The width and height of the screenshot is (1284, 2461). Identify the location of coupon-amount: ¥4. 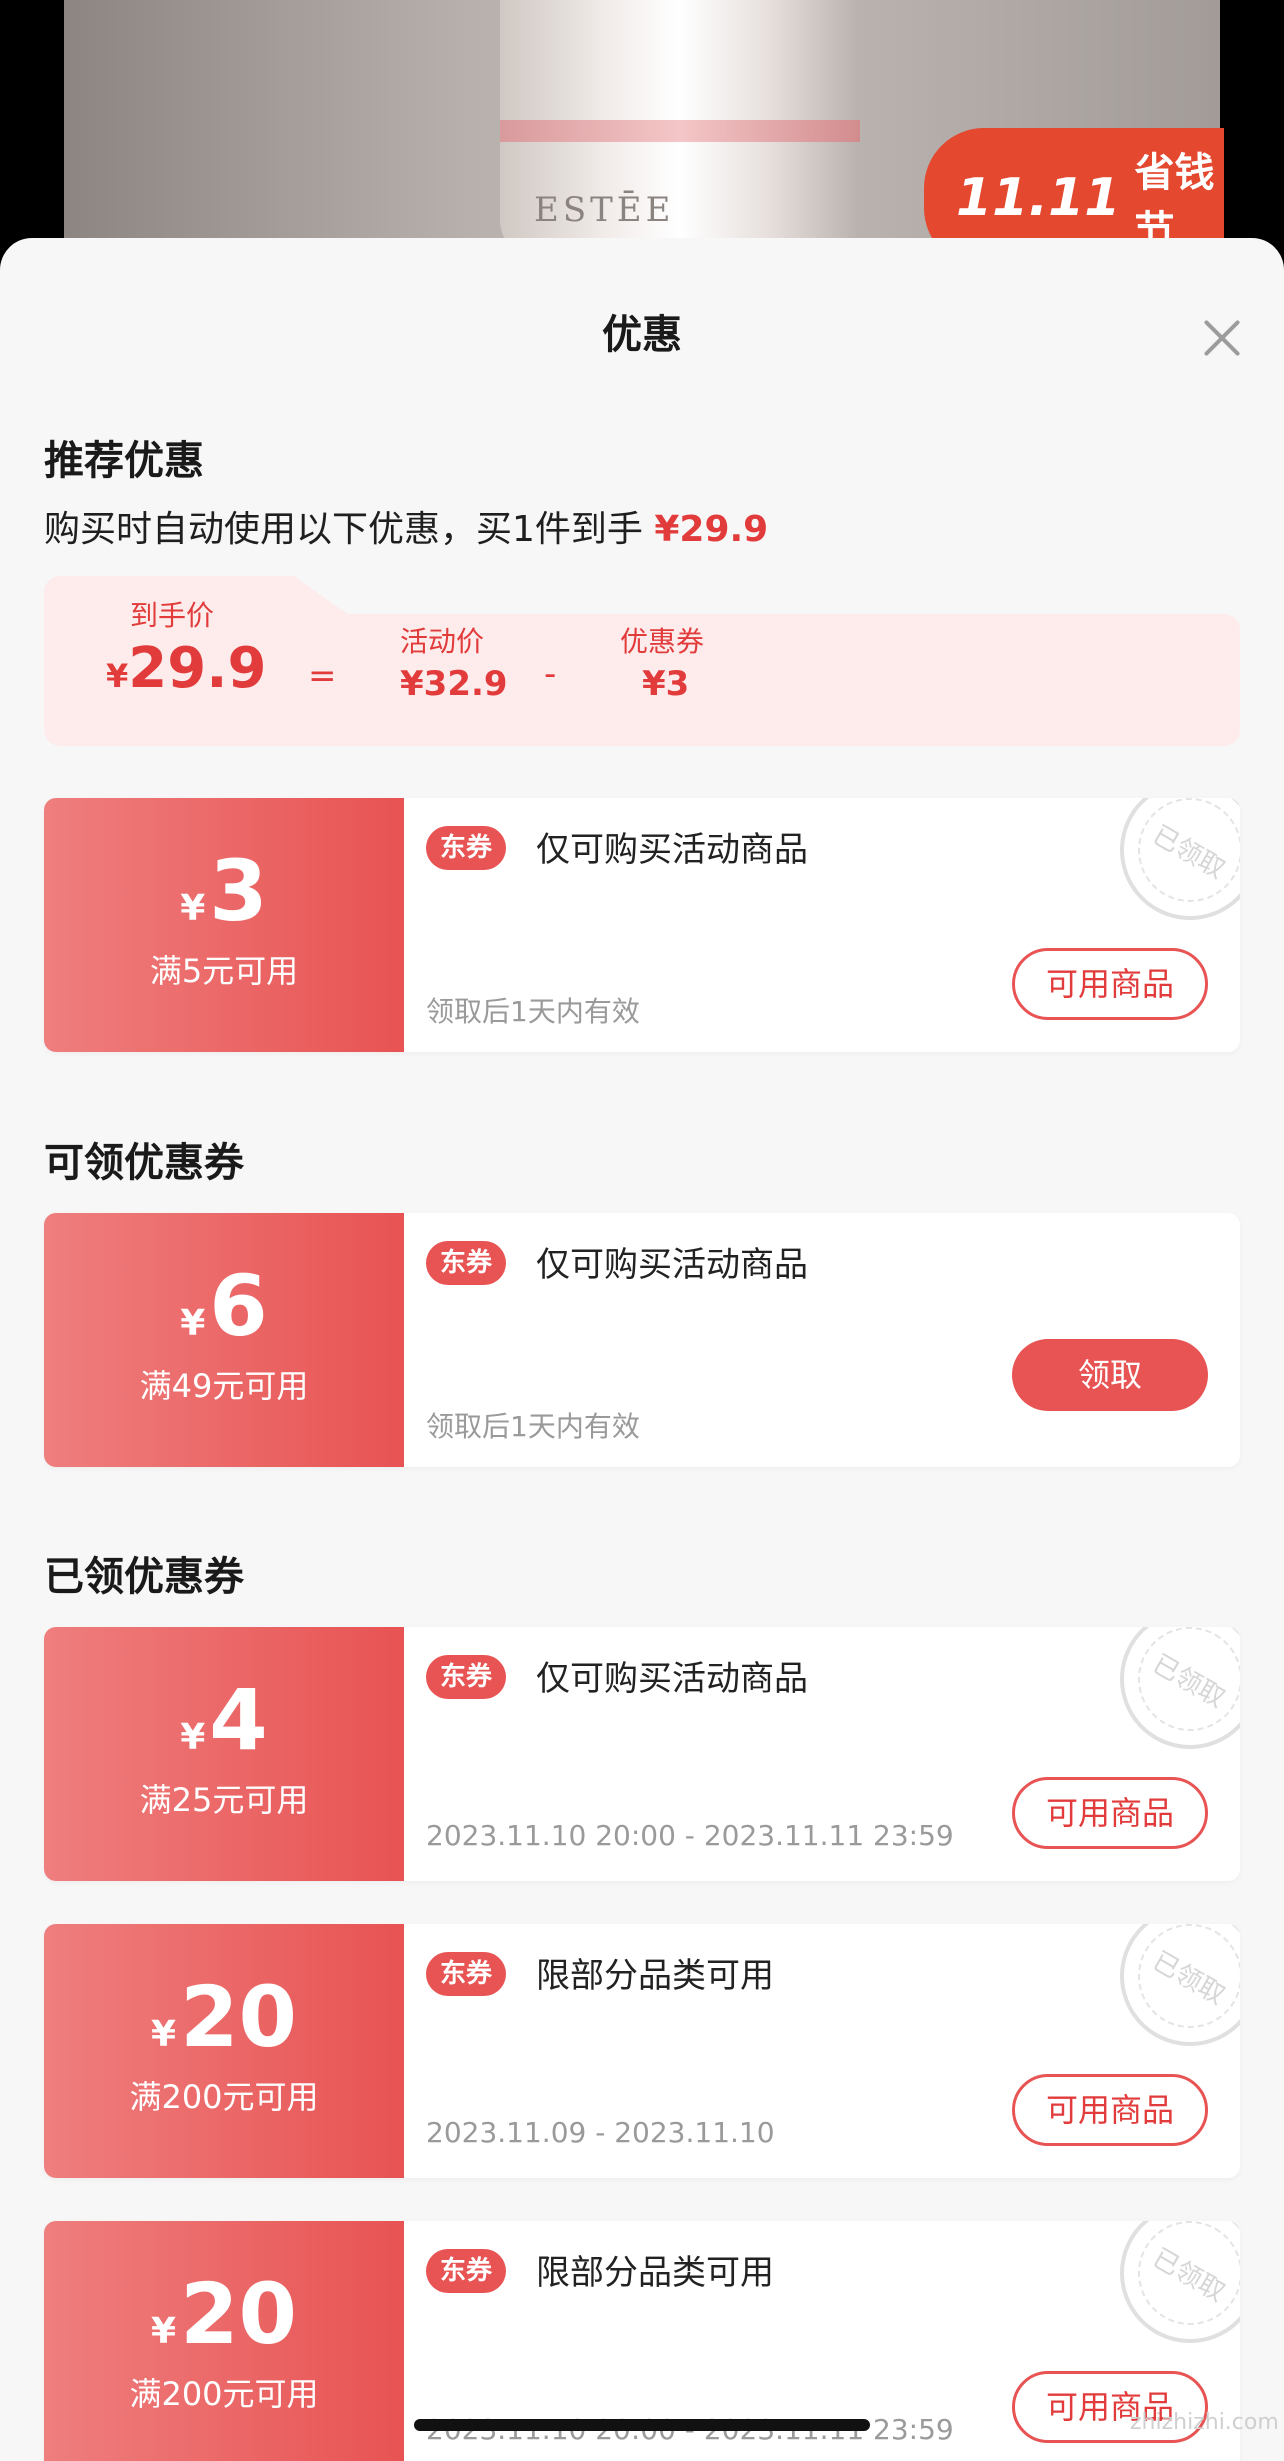
(224, 1729).